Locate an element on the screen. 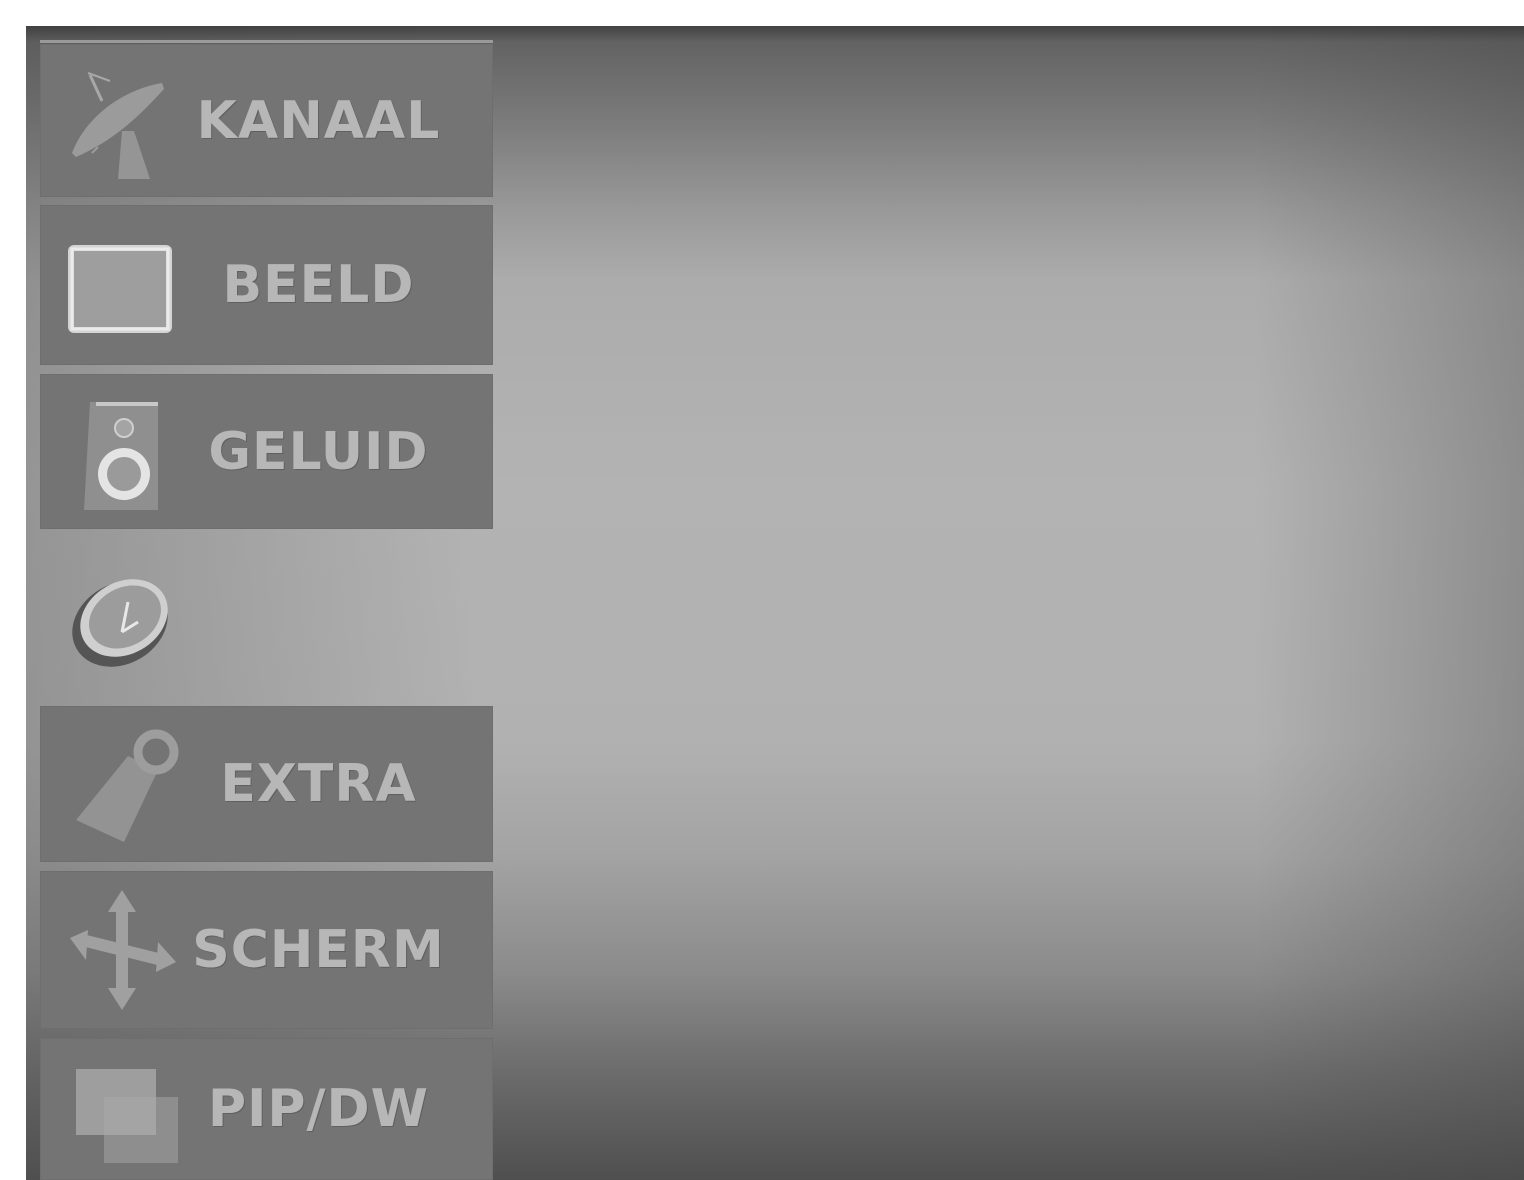  menu-item-geluid: GELUID is located at coordinates (266, 451).